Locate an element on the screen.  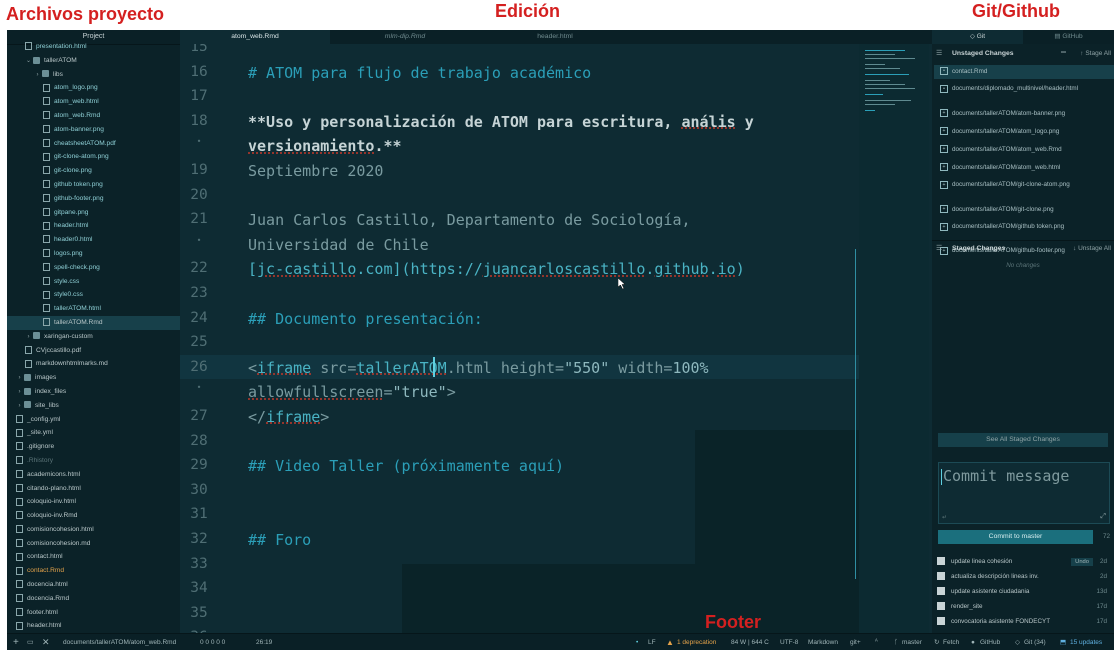
tree-item: github-footer.png is located at coordinates (93, 199).